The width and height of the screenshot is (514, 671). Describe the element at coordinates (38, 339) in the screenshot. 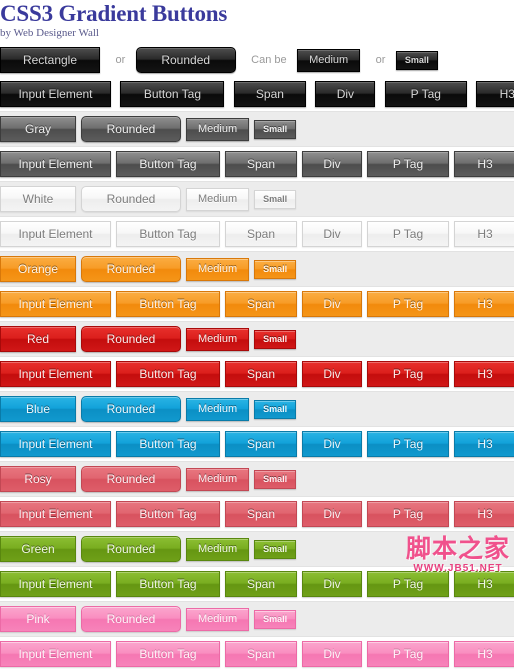

I see `button-name-red: Red` at that location.